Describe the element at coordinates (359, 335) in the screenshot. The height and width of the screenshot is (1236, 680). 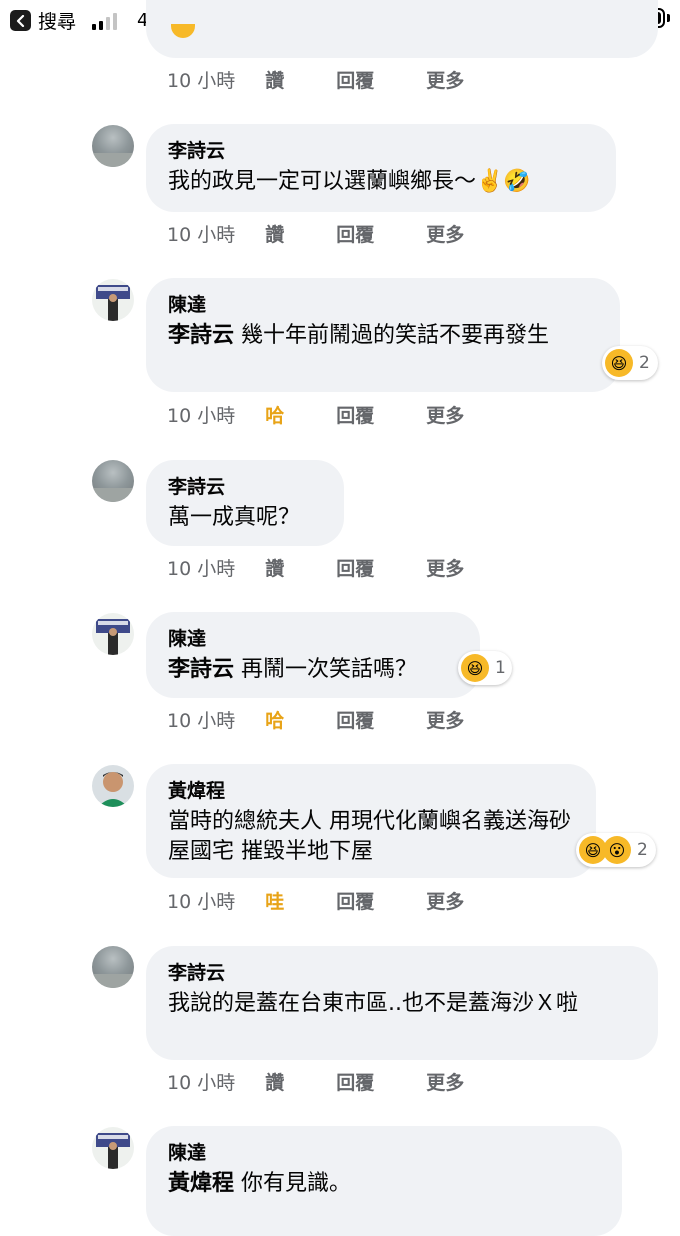
I see `comment-text: 李詩云 幾十年前鬧過的笑話不要再發生` at that location.